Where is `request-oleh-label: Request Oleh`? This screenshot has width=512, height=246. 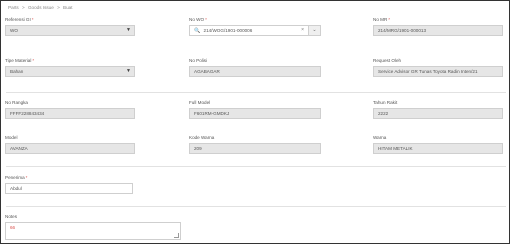
request-oleh-label: Request Oleh is located at coordinates (387, 60).